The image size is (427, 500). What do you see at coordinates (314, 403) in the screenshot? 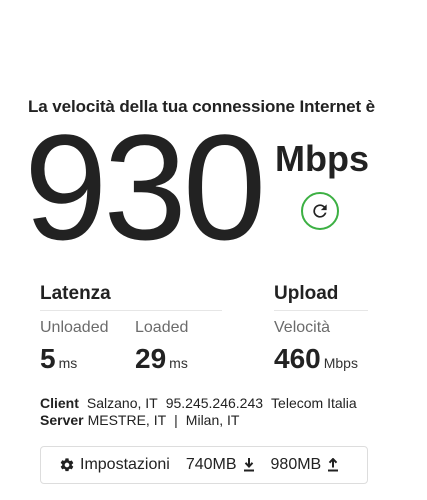
I see `client-isp: Telecom Italia` at bounding box center [314, 403].